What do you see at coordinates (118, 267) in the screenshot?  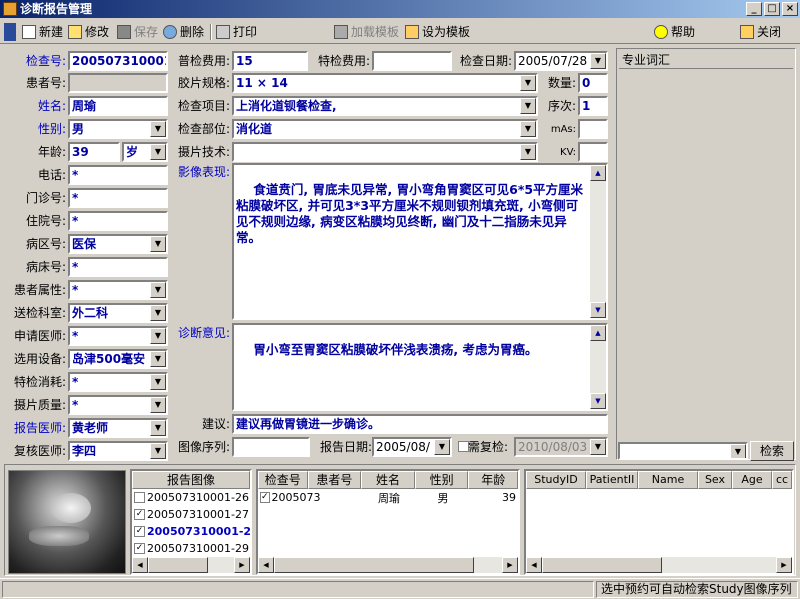 I see `bed-field: *` at bounding box center [118, 267].